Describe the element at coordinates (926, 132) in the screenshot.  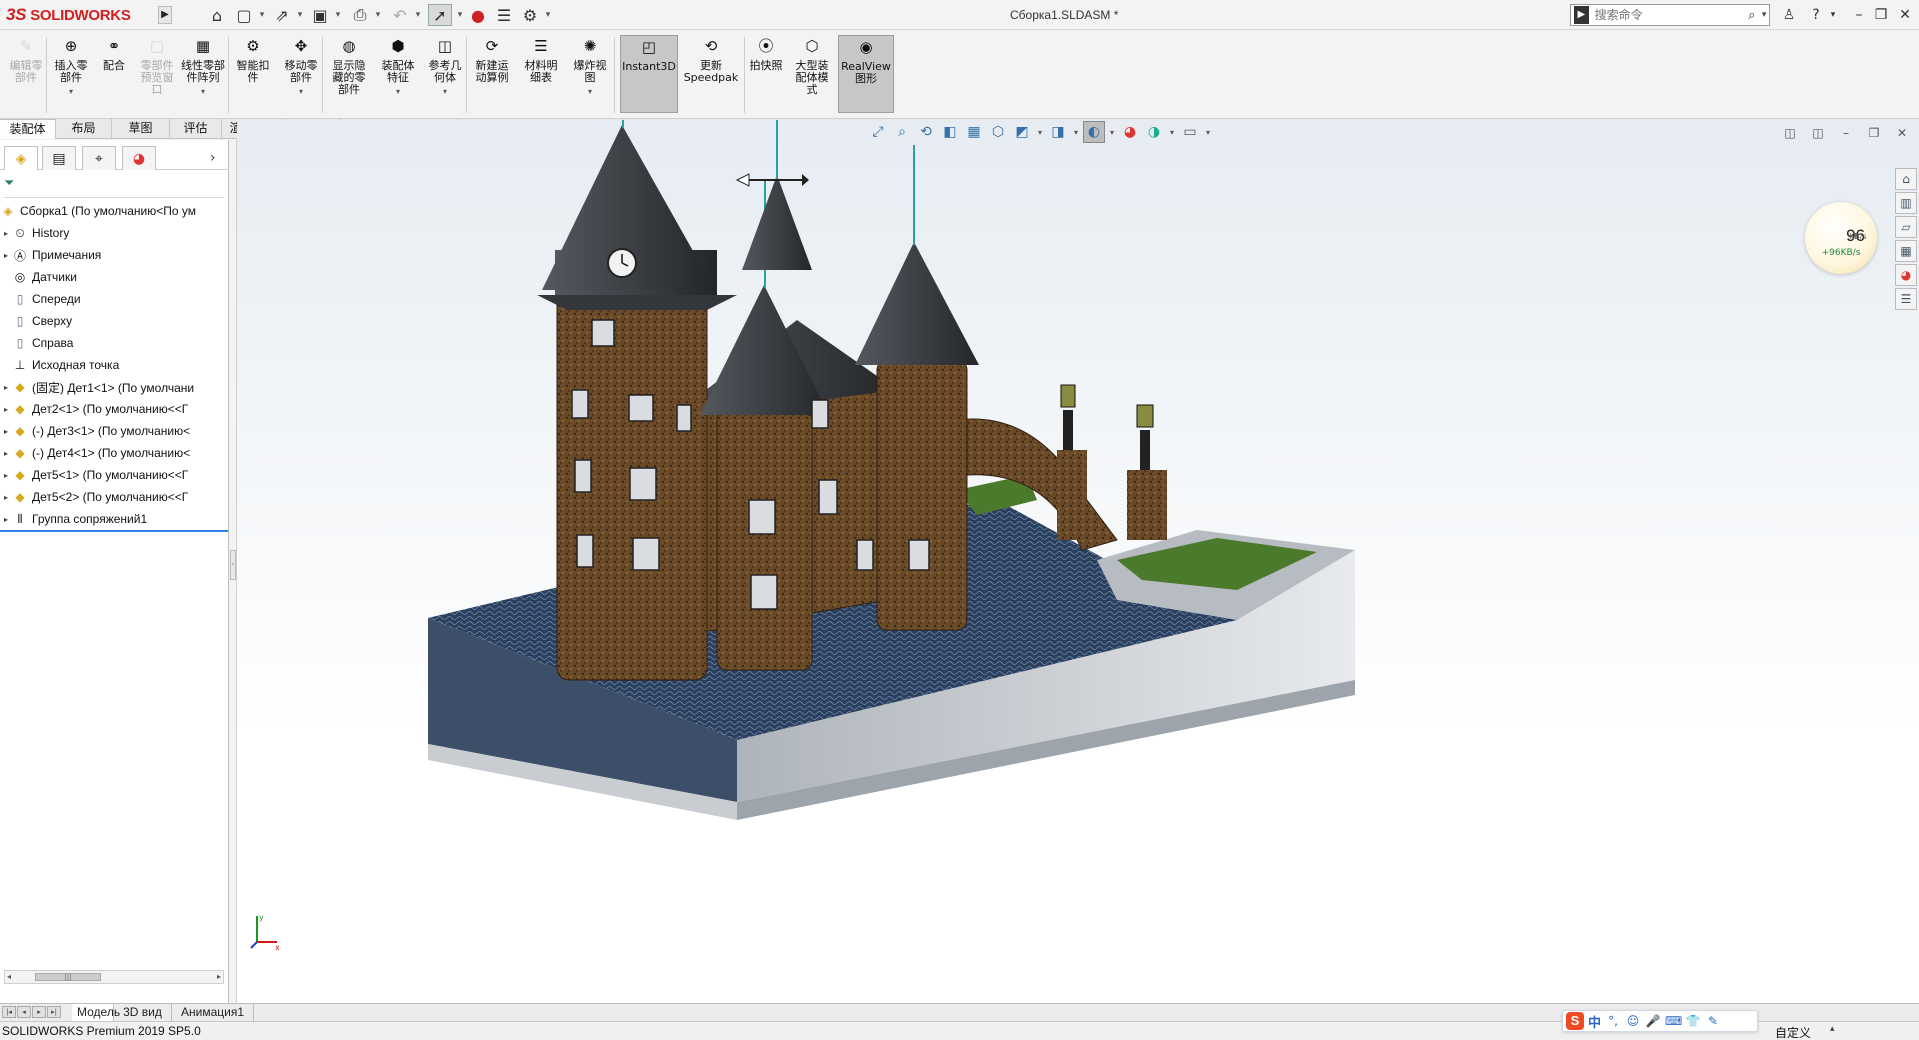
I see `previous-view-icon: ⟲` at that location.